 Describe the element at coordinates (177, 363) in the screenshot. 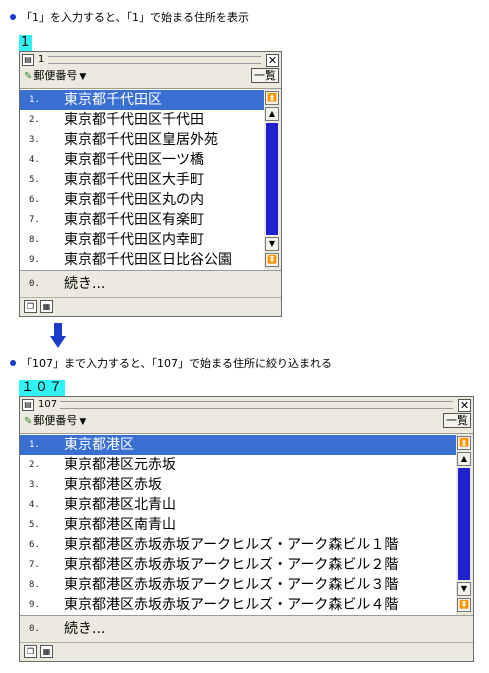

I see `step2-caption-text: 「107」まで入力すると、「107」で始まる住所に絞り込まれる` at that location.